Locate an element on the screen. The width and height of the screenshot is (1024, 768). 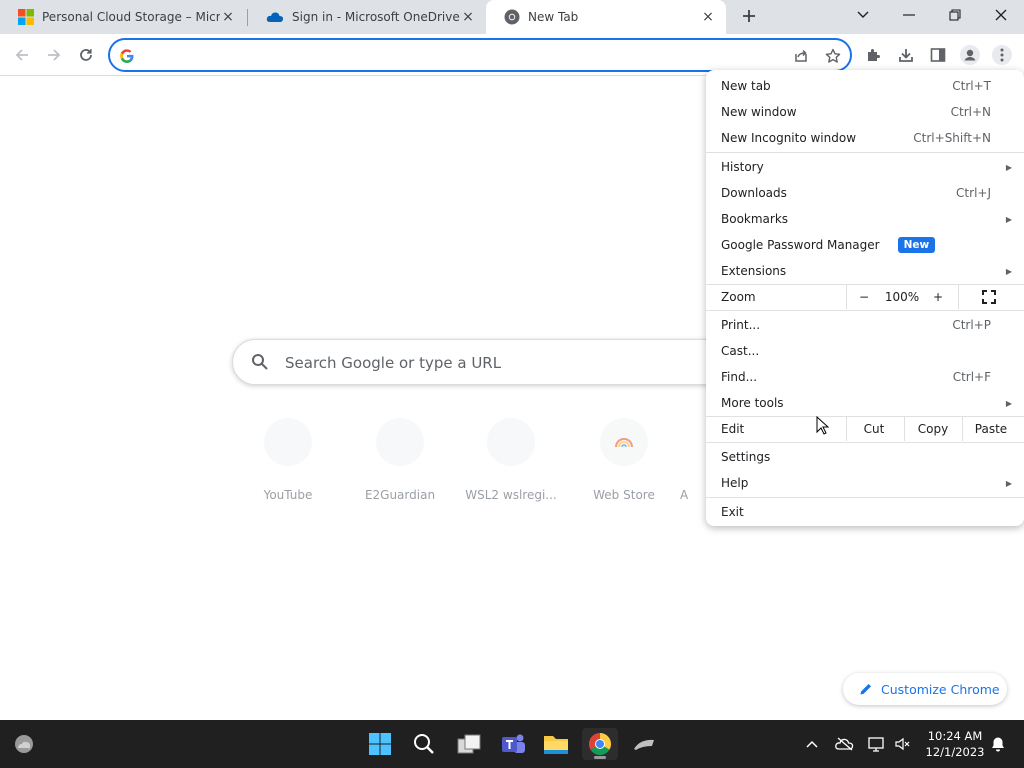
tab-search-button is located at coordinates (863, 15).